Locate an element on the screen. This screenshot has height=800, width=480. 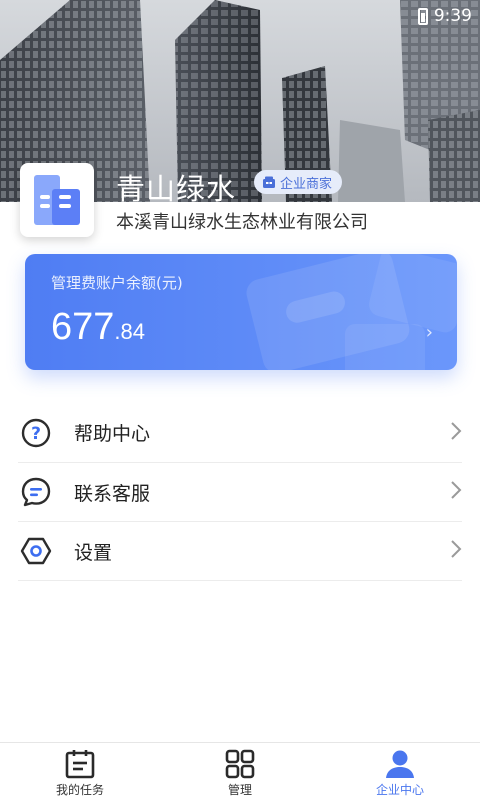
tab-label-manage: 管理 is located at coordinates (239, 790).